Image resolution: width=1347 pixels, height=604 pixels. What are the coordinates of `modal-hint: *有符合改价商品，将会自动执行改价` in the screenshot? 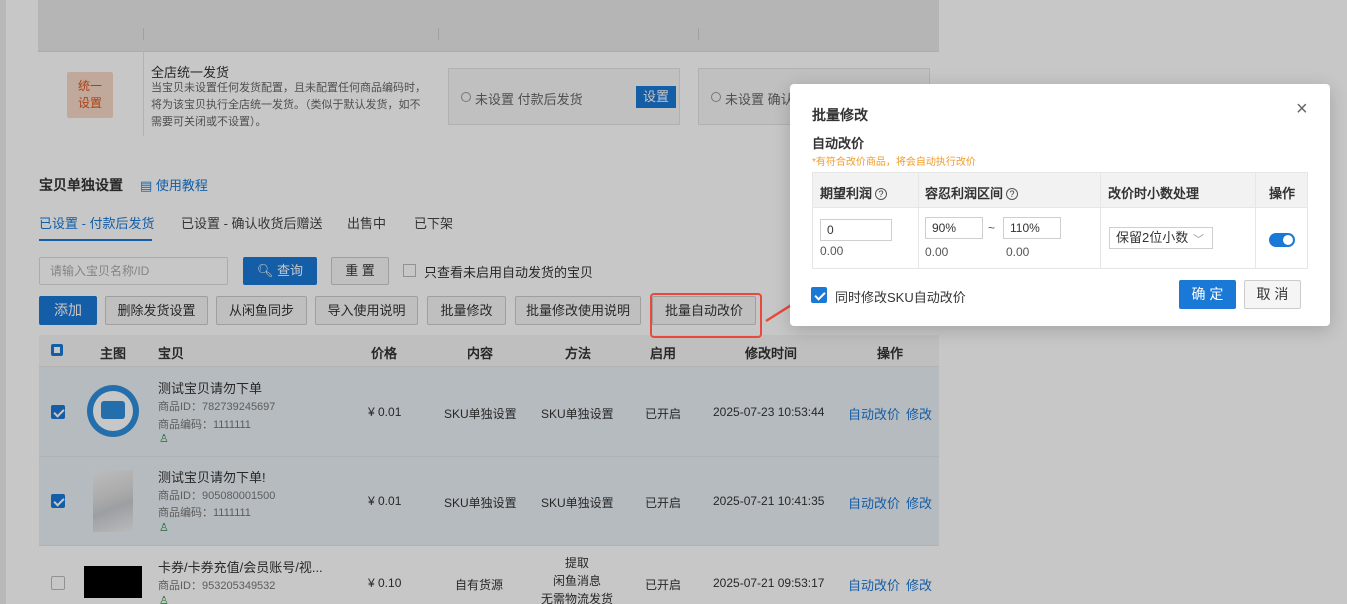 It's located at (894, 162).